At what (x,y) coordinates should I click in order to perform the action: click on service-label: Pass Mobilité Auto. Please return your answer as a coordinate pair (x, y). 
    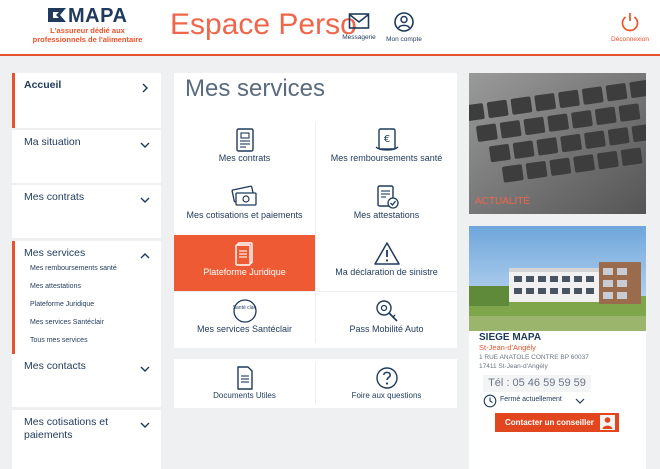
    Looking at the image, I should click on (386, 329).